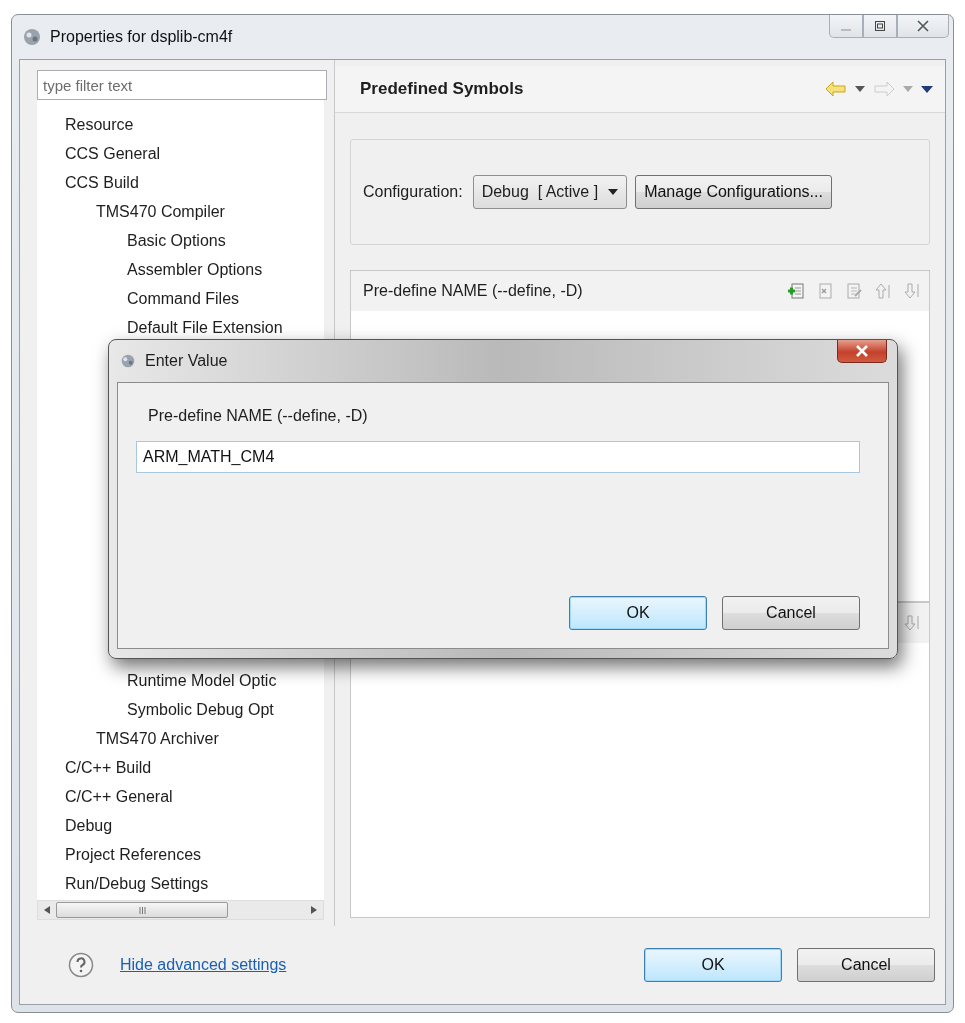  Describe the element at coordinates (883, 291) in the screenshot. I see `move-up-icon` at that location.